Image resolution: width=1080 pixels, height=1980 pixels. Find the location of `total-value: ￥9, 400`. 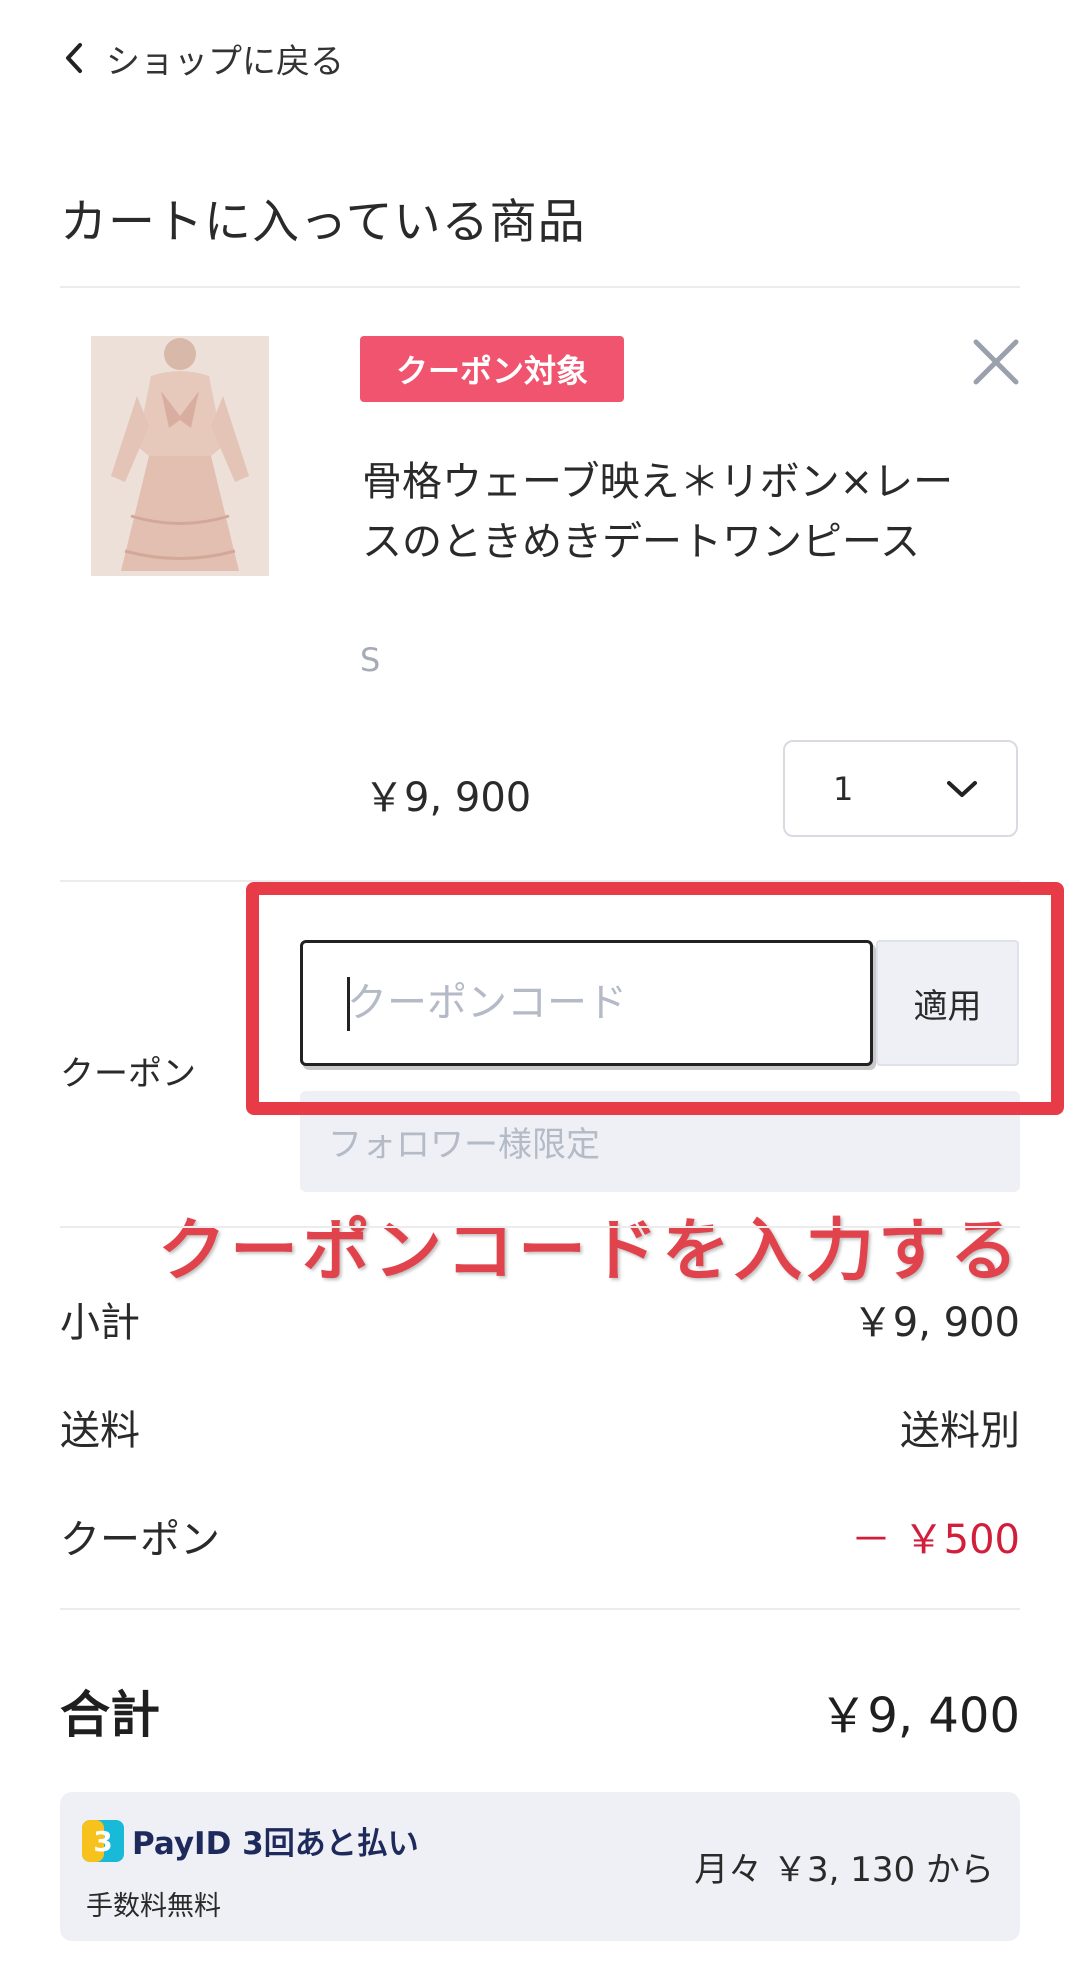

total-value: ￥9, 400 is located at coordinates (919, 1716).